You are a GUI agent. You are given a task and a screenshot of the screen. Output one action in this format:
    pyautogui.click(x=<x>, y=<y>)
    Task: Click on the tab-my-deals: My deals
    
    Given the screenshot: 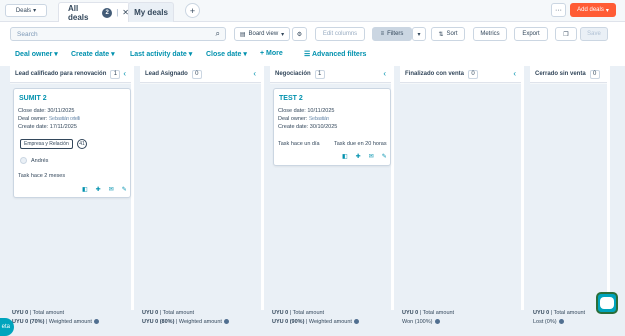 What is the action you would take?
    pyautogui.click(x=151, y=12)
    